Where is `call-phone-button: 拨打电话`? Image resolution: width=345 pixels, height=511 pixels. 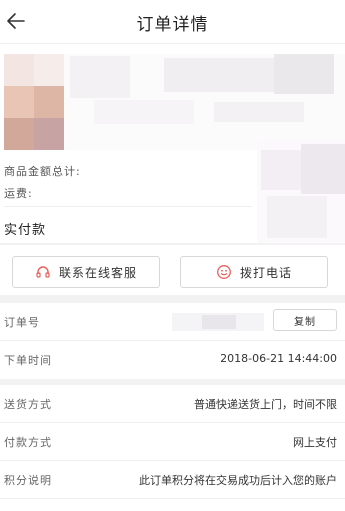 call-phone-button: 拨打电话 is located at coordinates (254, 272).